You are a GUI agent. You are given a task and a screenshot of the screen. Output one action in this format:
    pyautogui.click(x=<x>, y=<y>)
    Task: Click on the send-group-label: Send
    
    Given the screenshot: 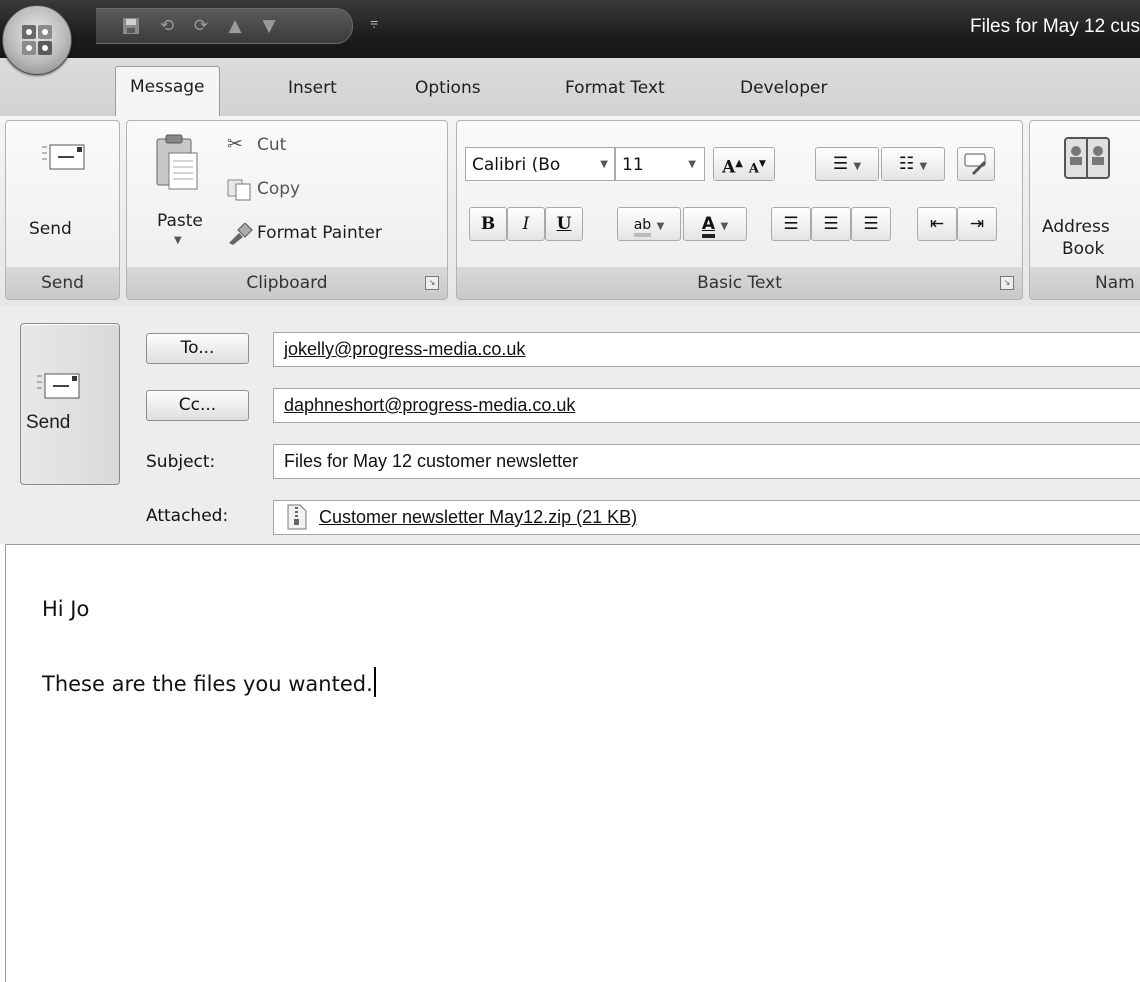 What is the action you would take?
    pyautogui.click(x=62, y=283)
    